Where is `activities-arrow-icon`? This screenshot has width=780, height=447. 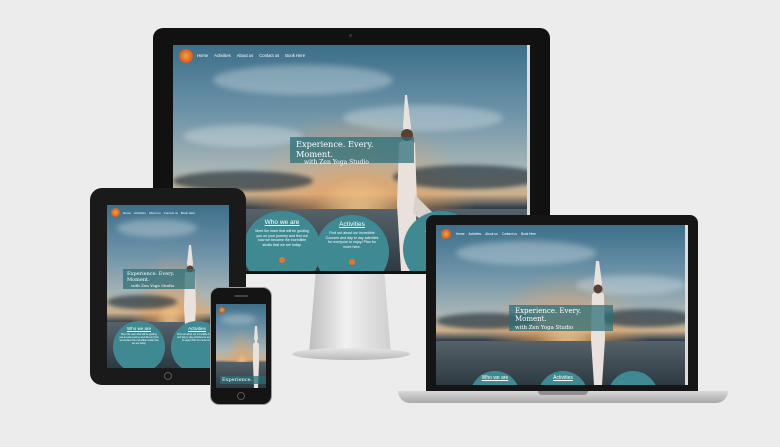 activities-arrow-icon is located at coordinates (352, 262).